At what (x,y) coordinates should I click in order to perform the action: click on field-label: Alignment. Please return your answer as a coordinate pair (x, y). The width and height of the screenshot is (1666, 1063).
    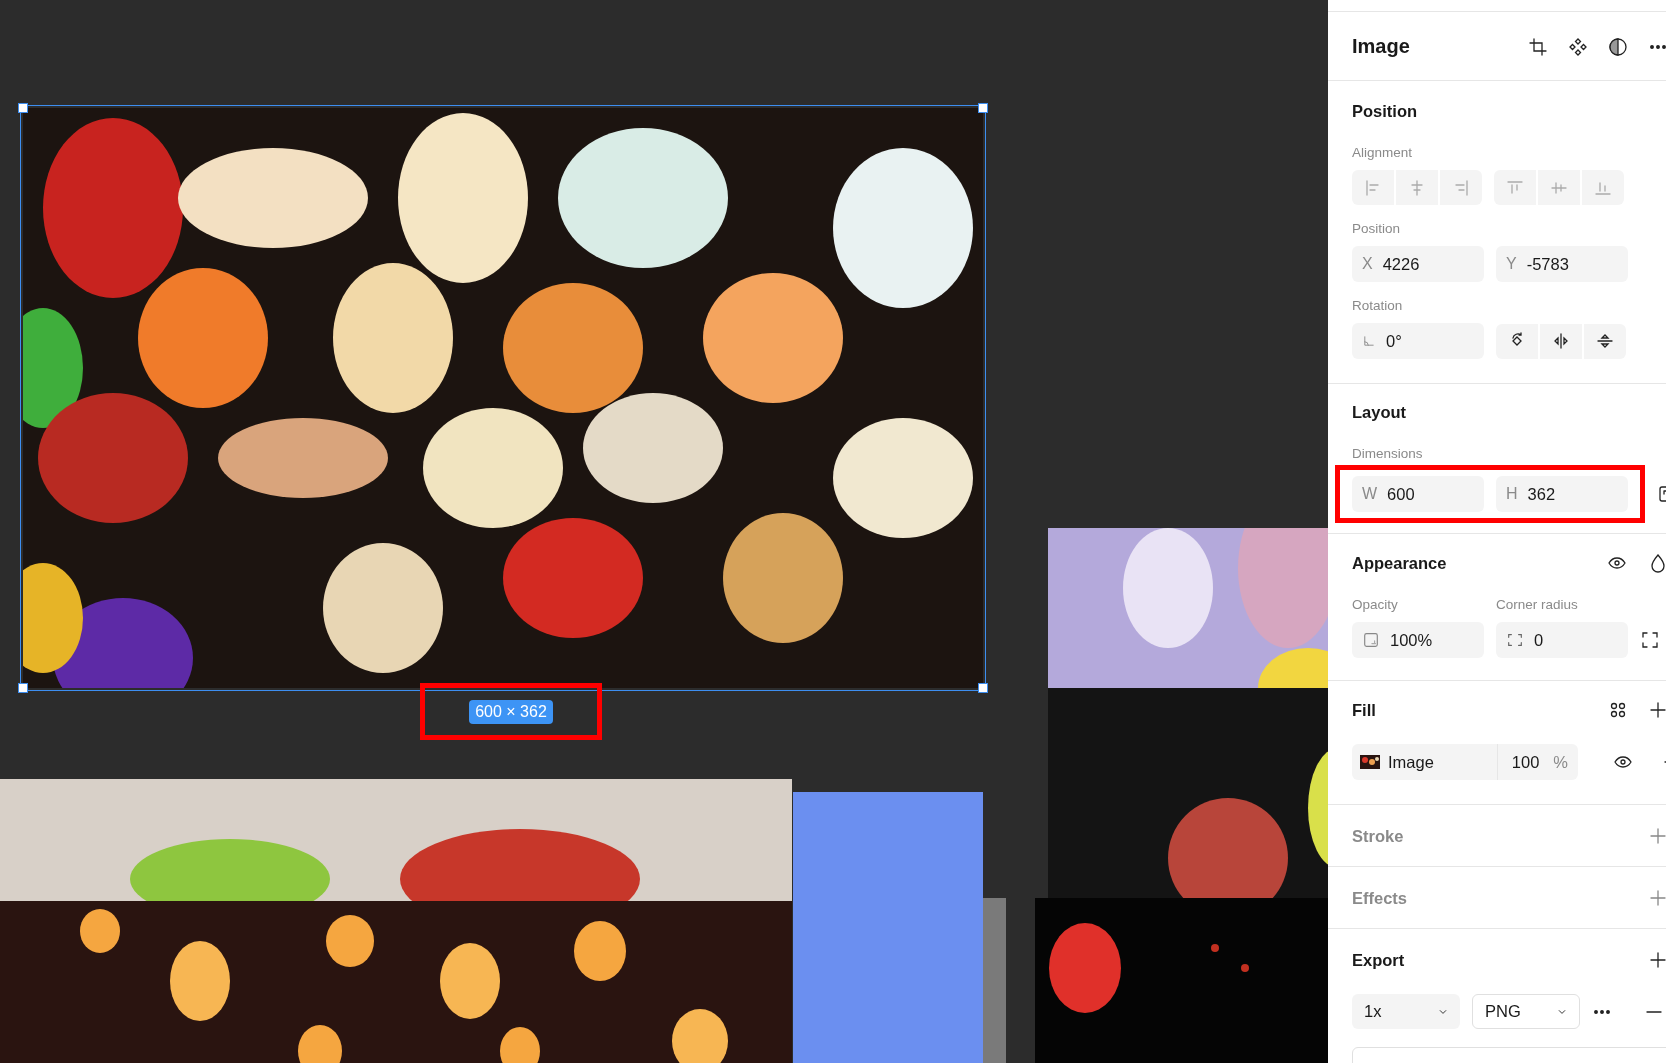
    Looking at the image, I should click on (1383, 152).